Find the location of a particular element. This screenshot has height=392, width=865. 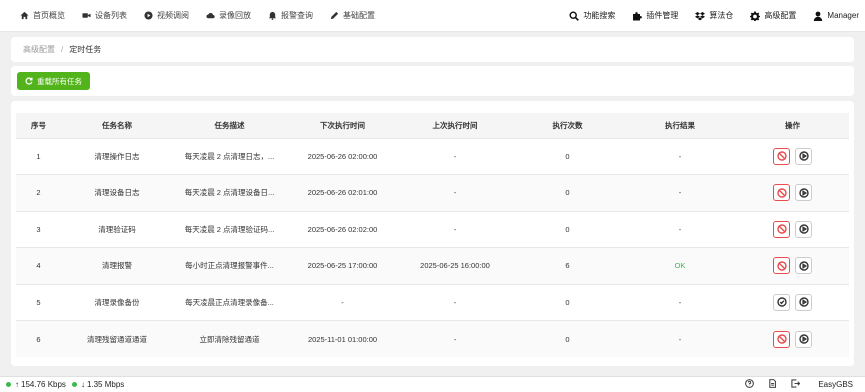

nav-item-algorithms: 算法仓 is located at coordinates (714, 15).